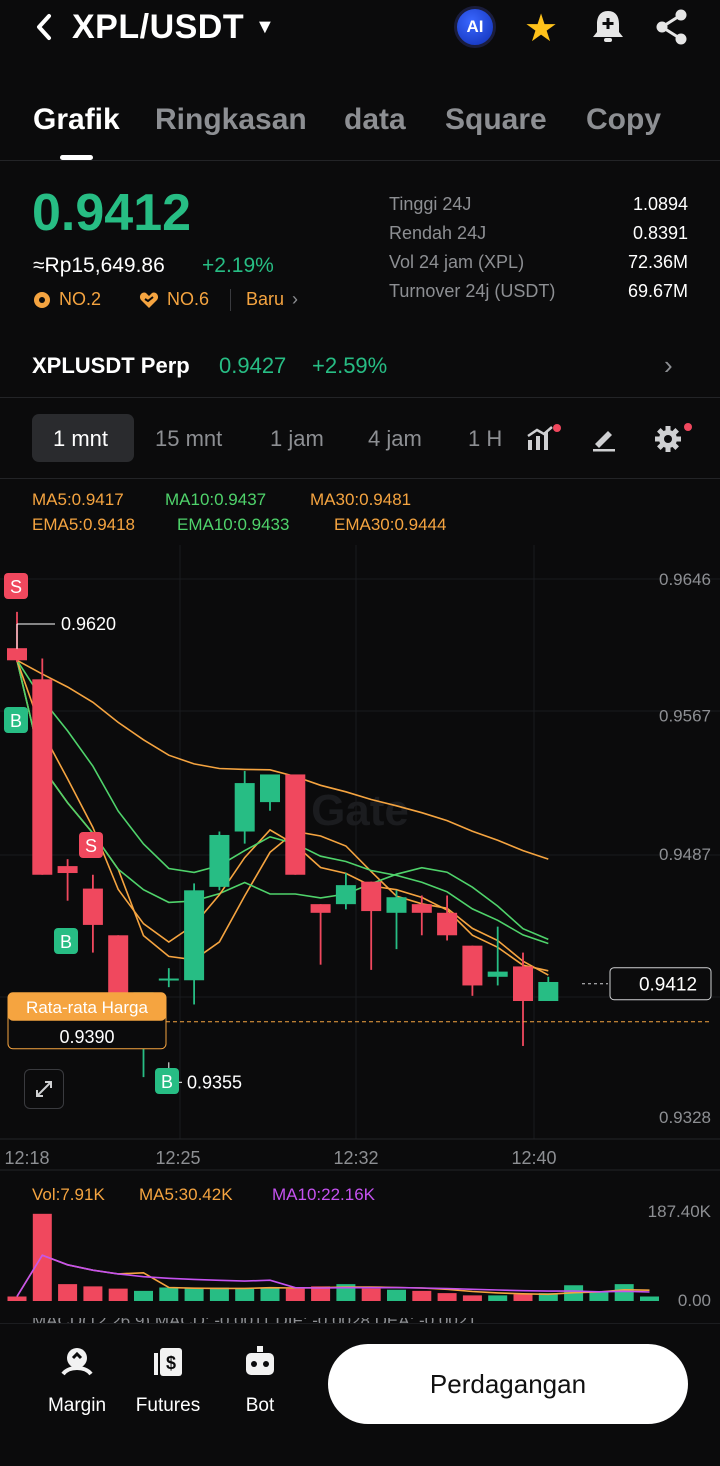 The image size is (720, 1466). What do you see at coordinates (78, 499) in the screenshot?
I see `ma5-label: MA5:0.9417` at bounding box center [78, 499].